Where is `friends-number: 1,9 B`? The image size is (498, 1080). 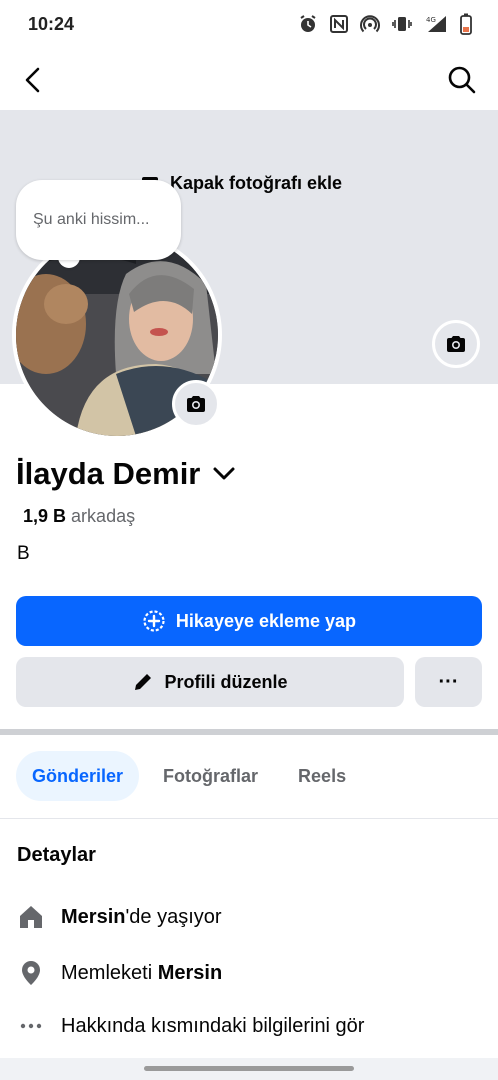
friends-number: 1,9 B is located at coordinates (45, 516).